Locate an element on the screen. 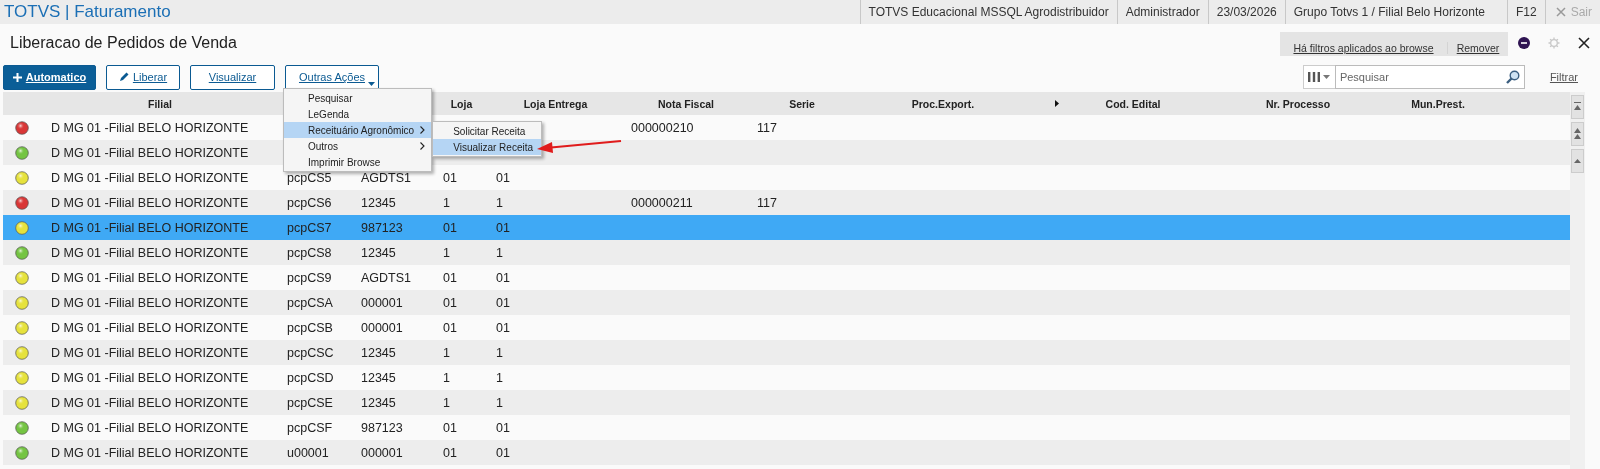 The width and height of the screenshot is (1600, 469). table-cell: pcpCSB is located at coordinates (310, 327).